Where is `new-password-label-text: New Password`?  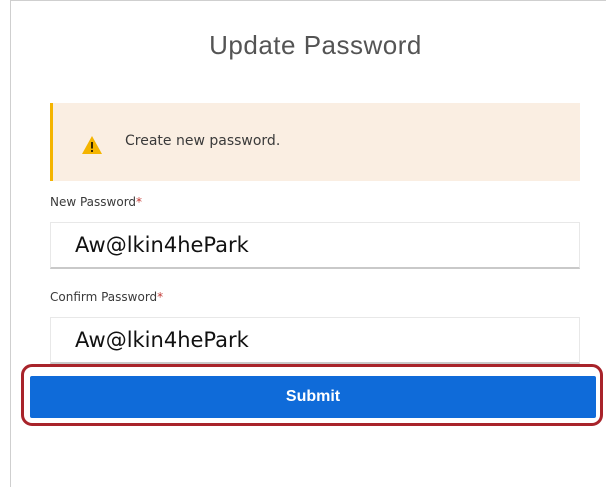
new-password-label-text: New Password is located at coordinates (93, 202).